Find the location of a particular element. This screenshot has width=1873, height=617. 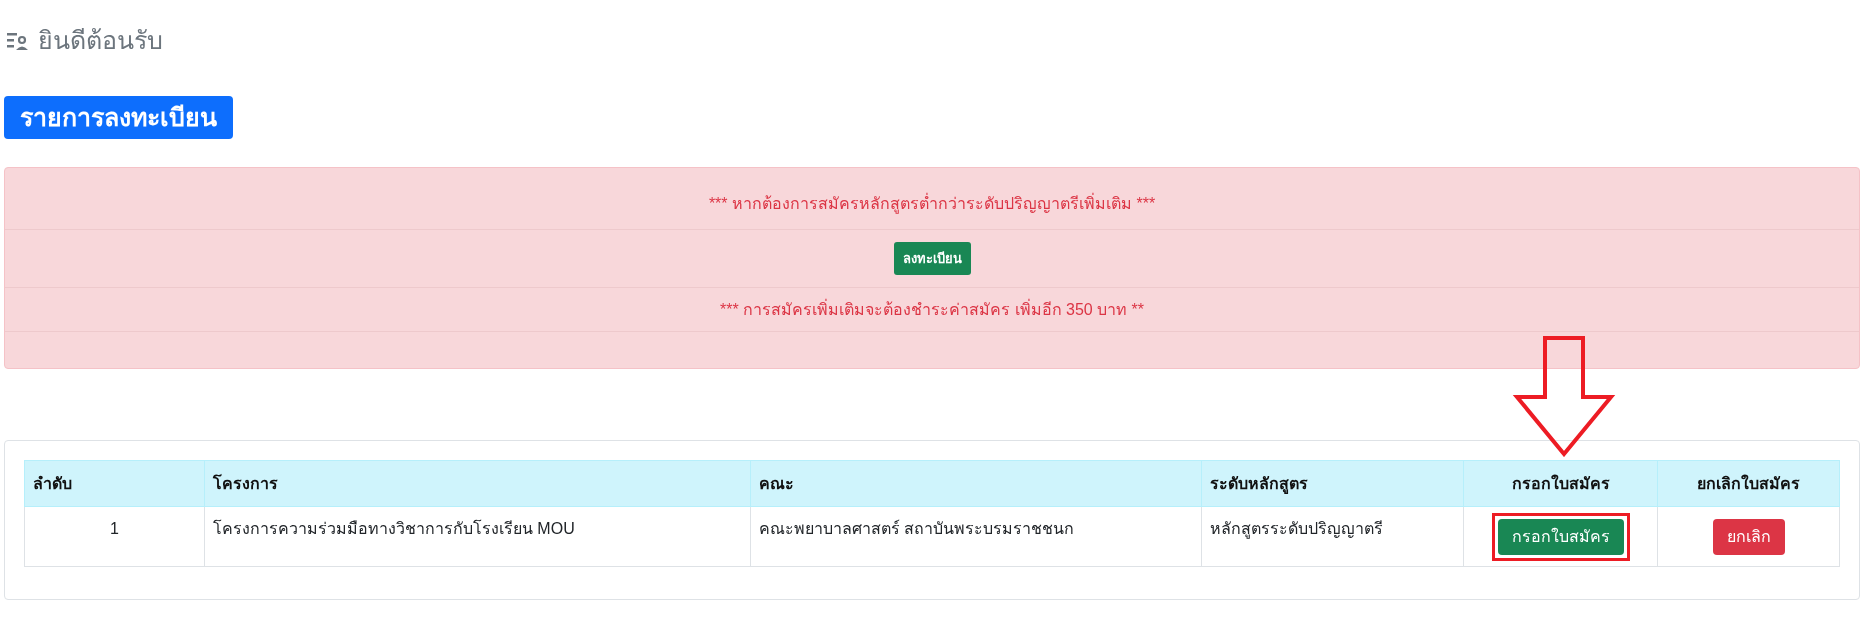

column-header: กรอกใบสมัคร is located at coordinates (1560, 483).